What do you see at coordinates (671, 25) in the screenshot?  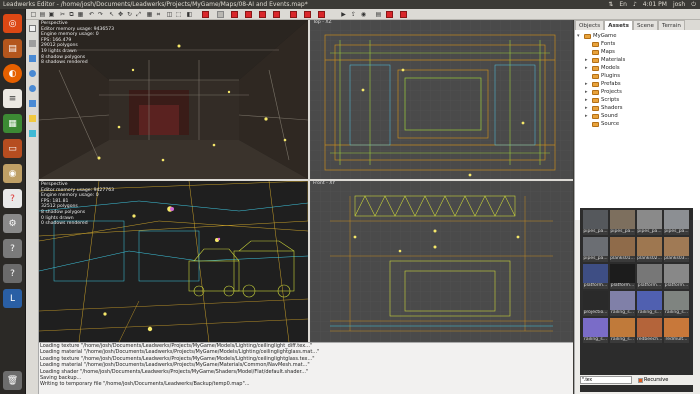 I see `tab-terrain: Terrain` at bounding box center [671, 25].